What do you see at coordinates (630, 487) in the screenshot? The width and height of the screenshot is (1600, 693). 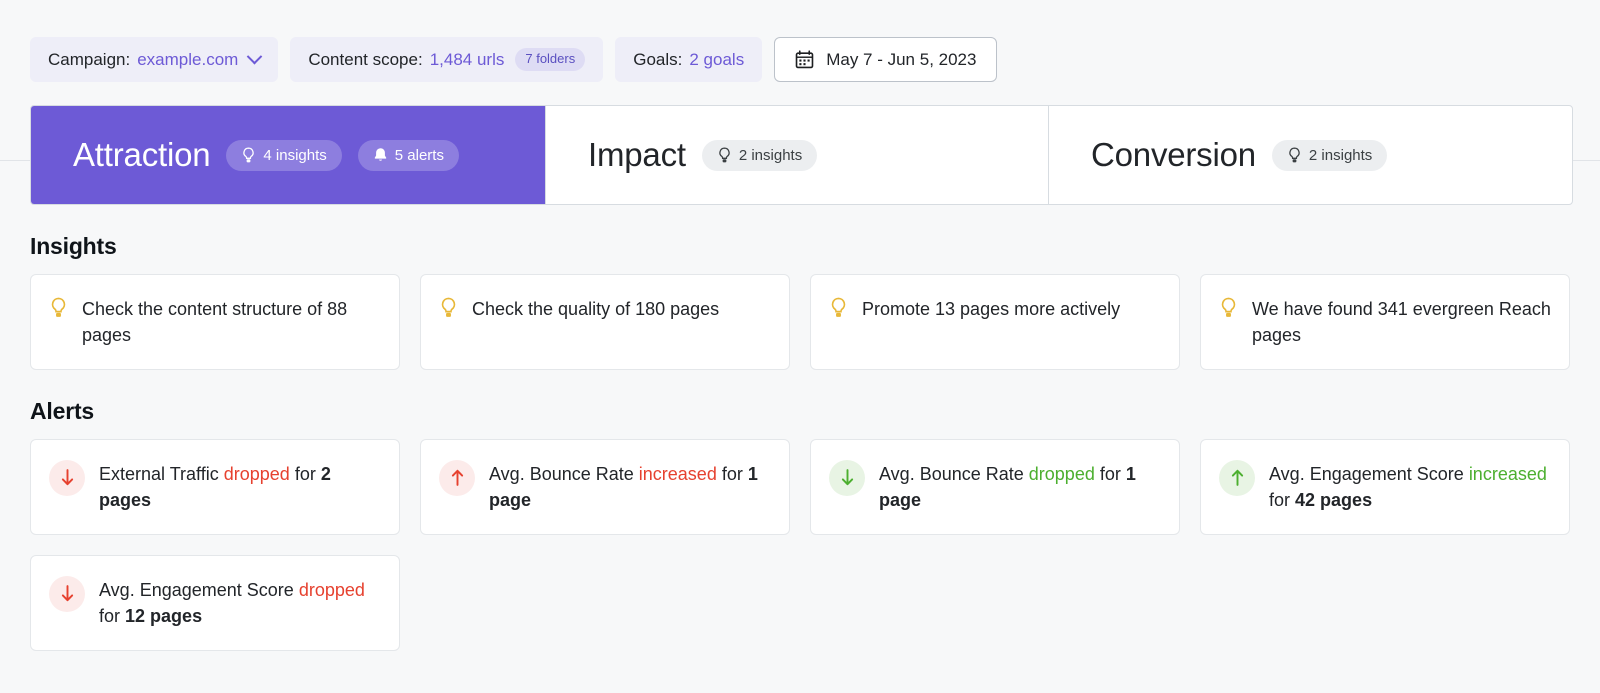 I see `alert-card-text: Avg. Bounce Rate increased for 1 page` at bounding box center [630, 487].